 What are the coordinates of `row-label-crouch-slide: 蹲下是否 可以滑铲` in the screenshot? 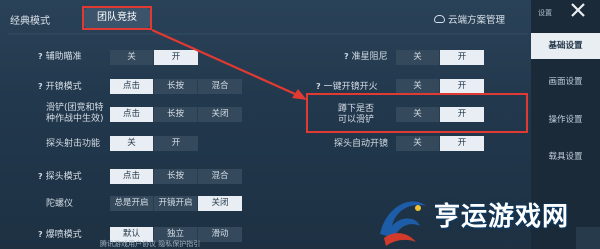 It's located at (356, 114).